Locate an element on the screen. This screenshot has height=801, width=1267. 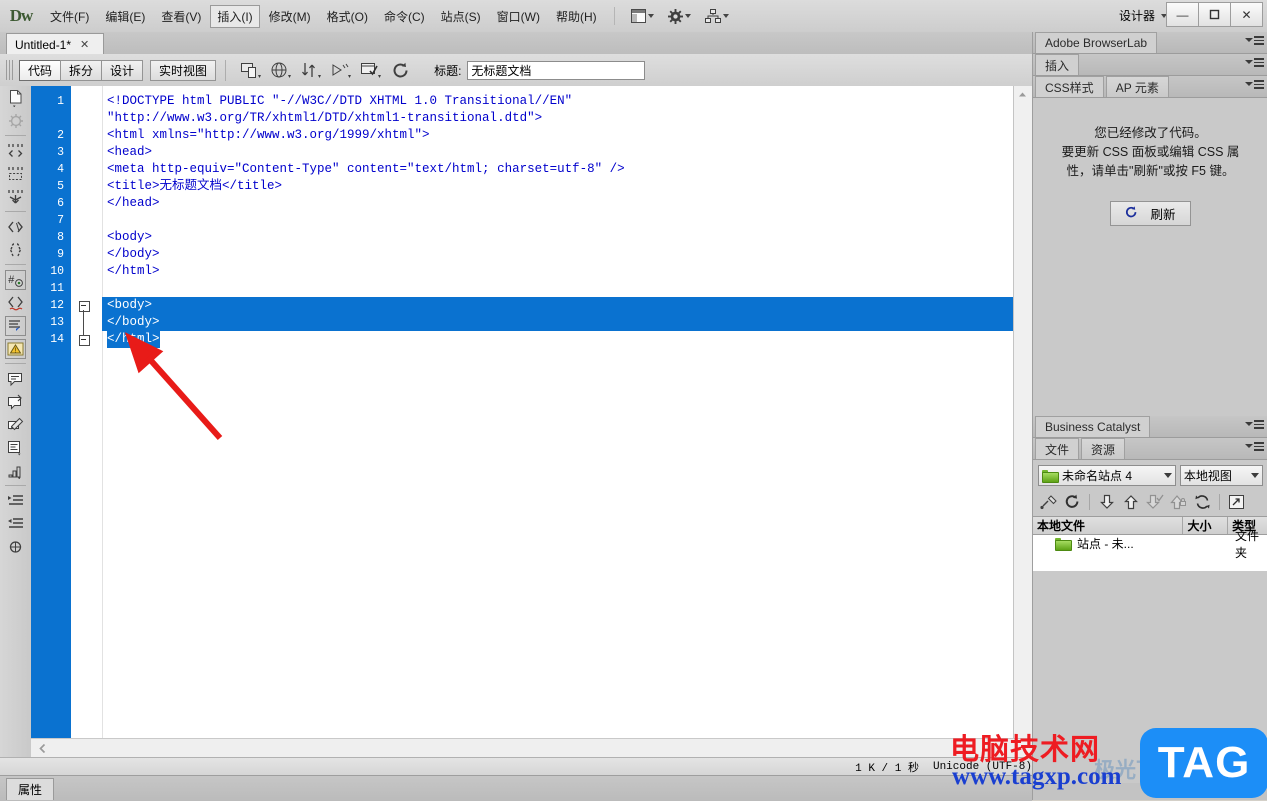
tab-assets: 资源 is located at coordinates (1103, 448).